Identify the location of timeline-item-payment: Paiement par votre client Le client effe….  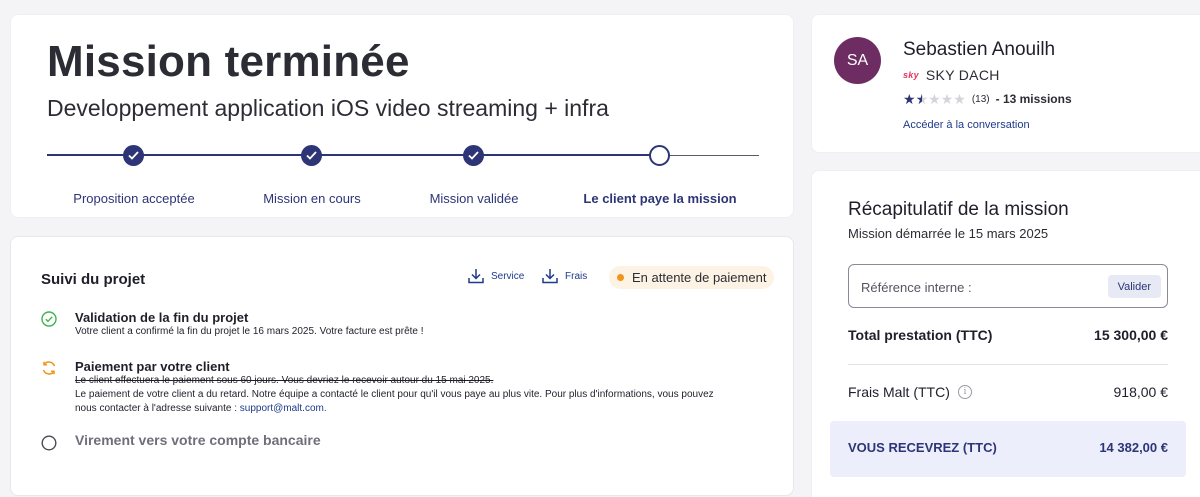
(406, 389).